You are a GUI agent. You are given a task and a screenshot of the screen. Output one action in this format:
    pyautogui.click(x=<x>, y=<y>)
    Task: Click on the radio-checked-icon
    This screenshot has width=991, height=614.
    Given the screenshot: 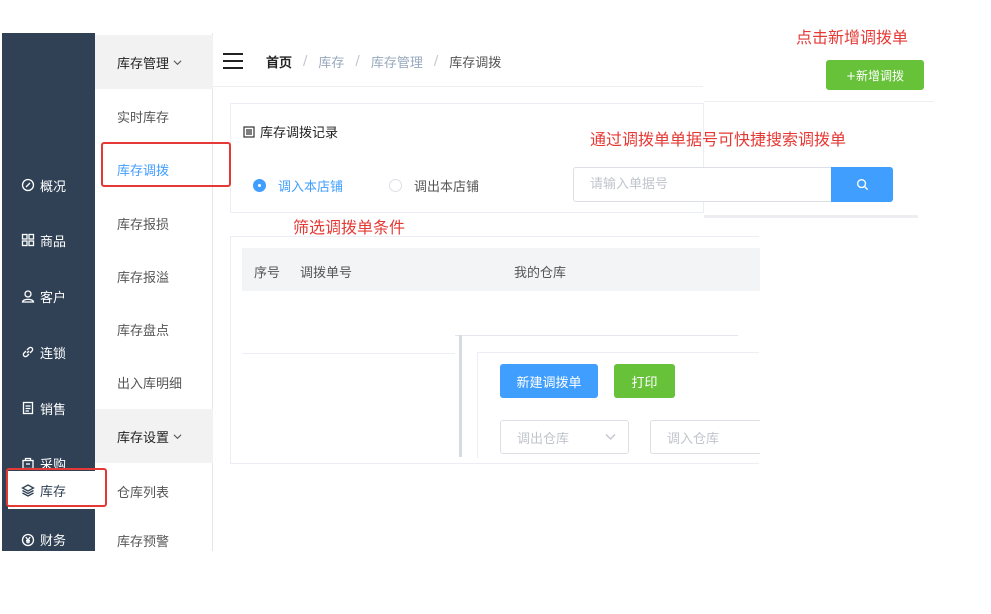 What is the action you would take?
    pyautogui.click(x=259, y=185)
    